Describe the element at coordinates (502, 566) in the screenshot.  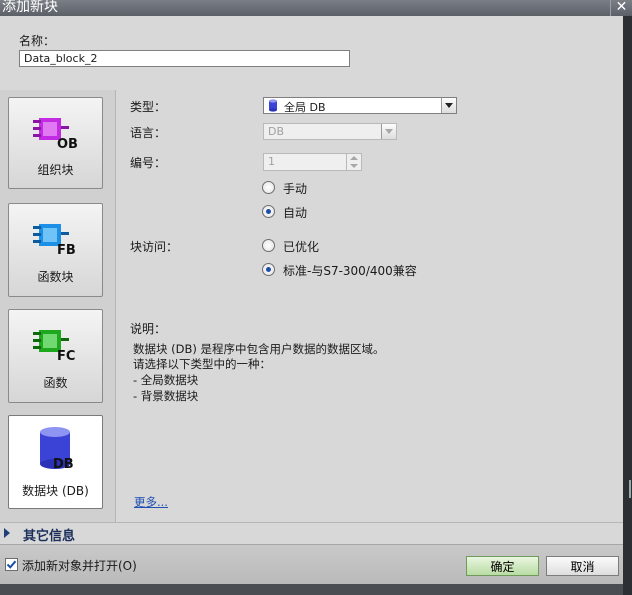
I see `ok-button: 确定` at that location.